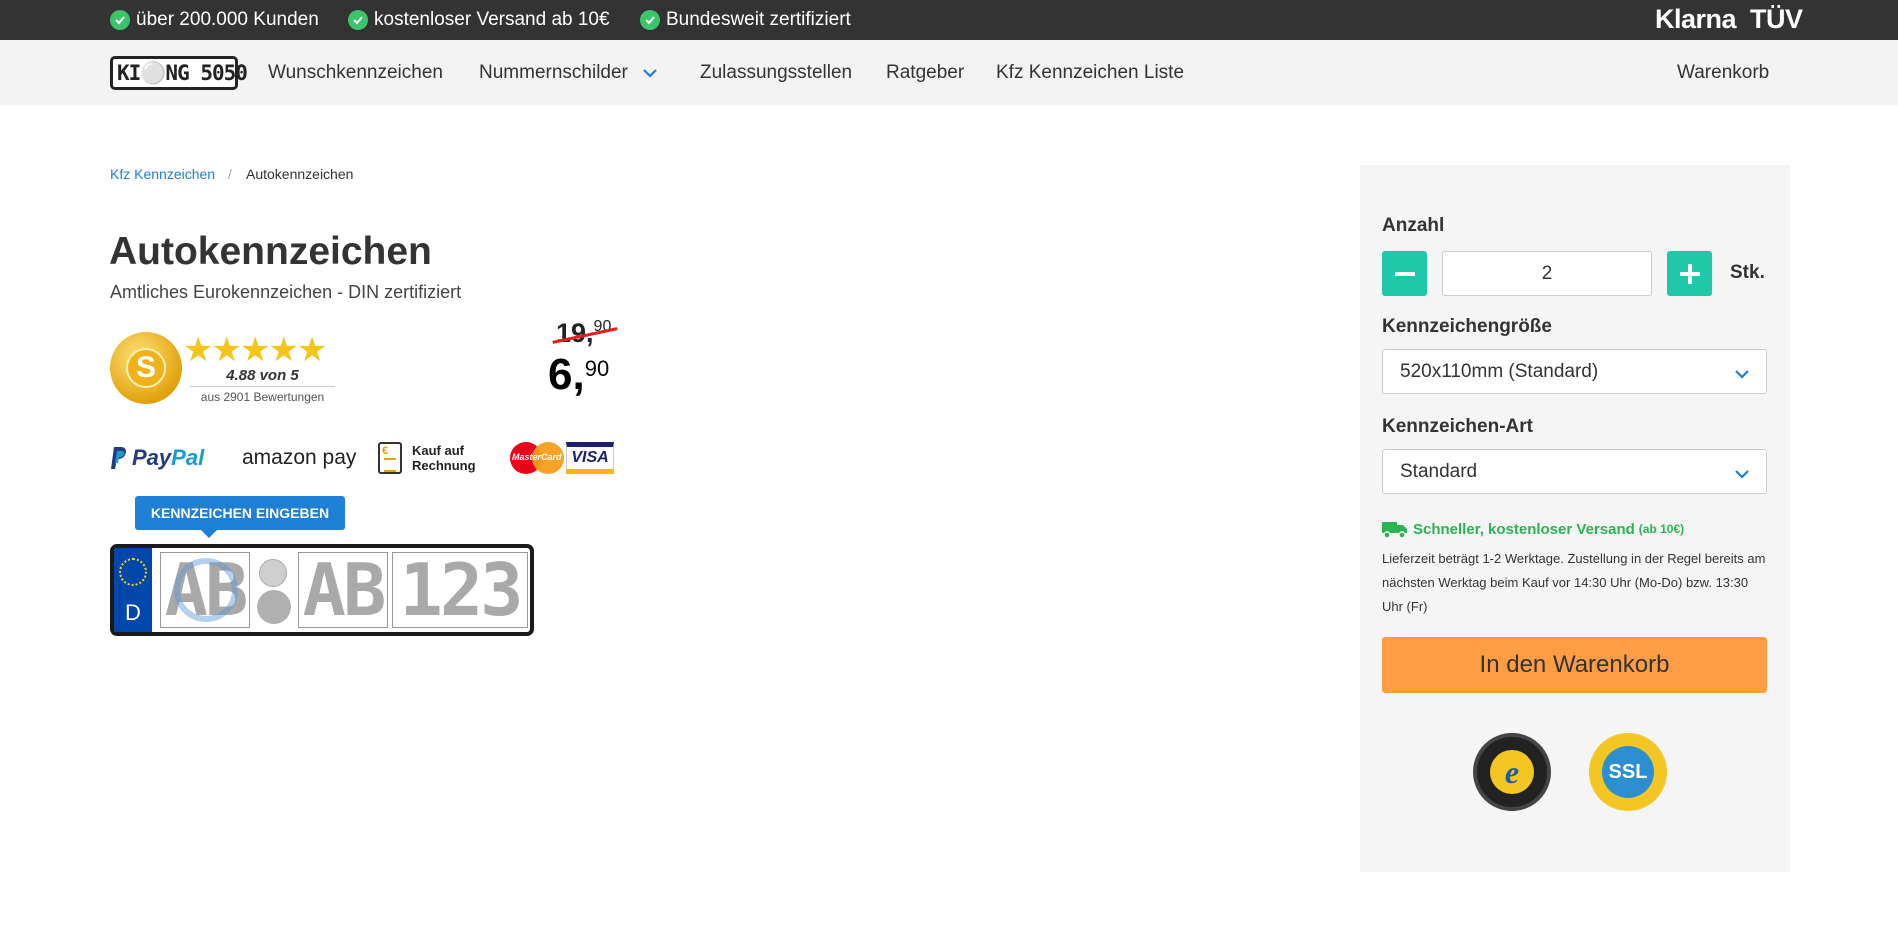 The width and height of the screenshot is (1898, 937). Describe the element at coordinates (1413, 225) in the screenshot. I see `quantity-label: Anzahl` at that location.